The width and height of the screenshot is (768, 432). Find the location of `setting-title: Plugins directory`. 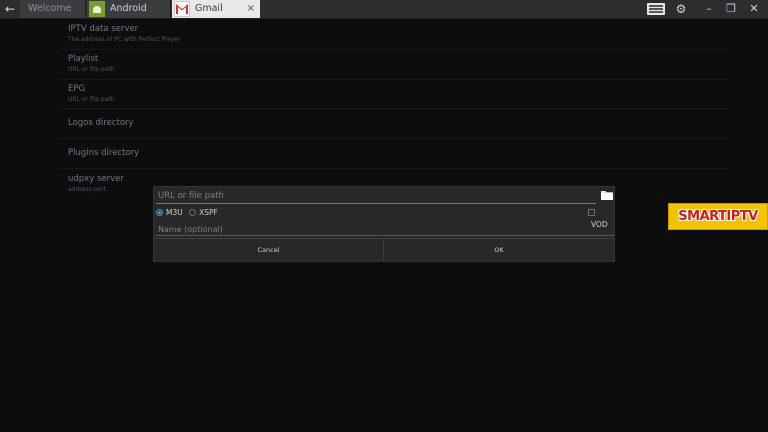

setting-title: Plugins directory is located at coordinates (104, 153).